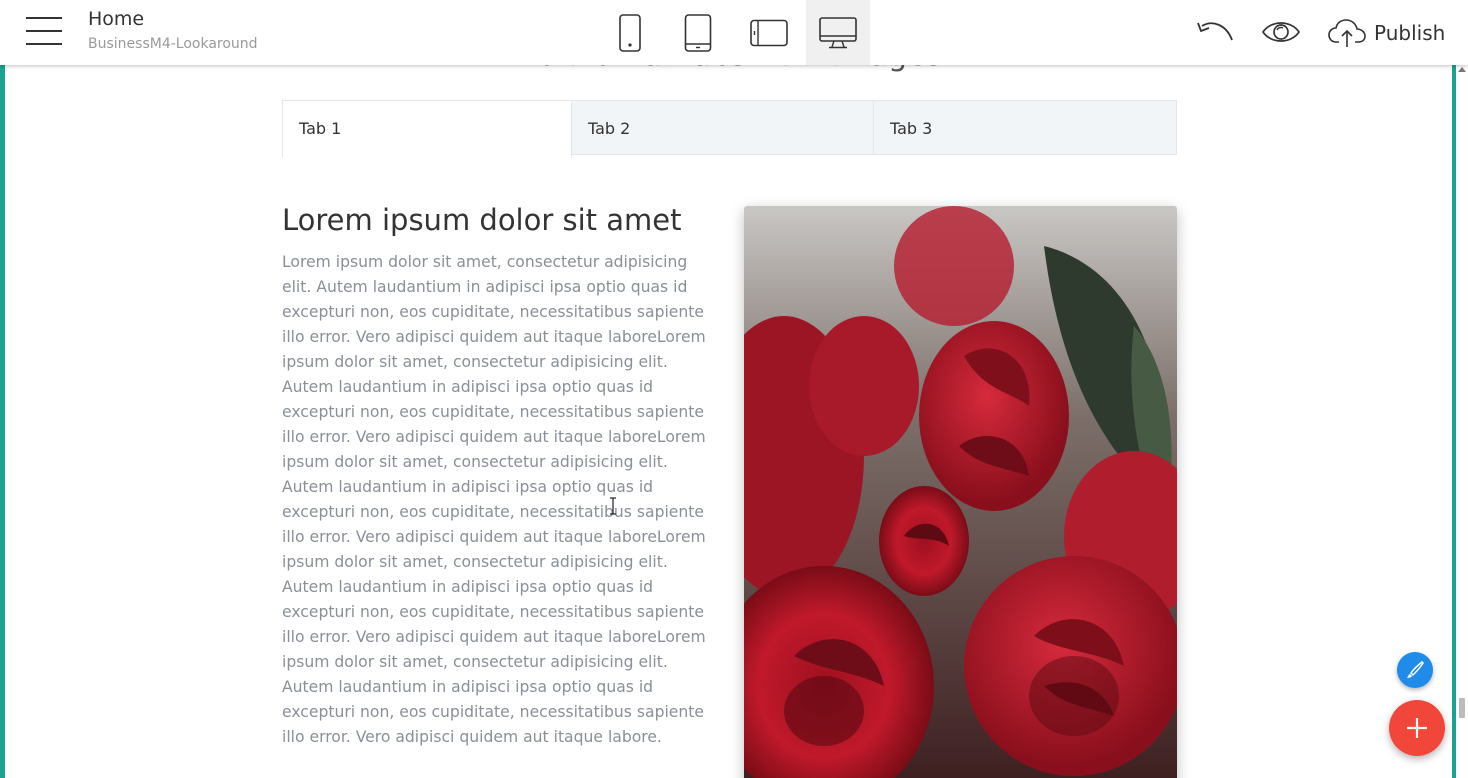  I want to click on add-block-button, so click(1417, 728).